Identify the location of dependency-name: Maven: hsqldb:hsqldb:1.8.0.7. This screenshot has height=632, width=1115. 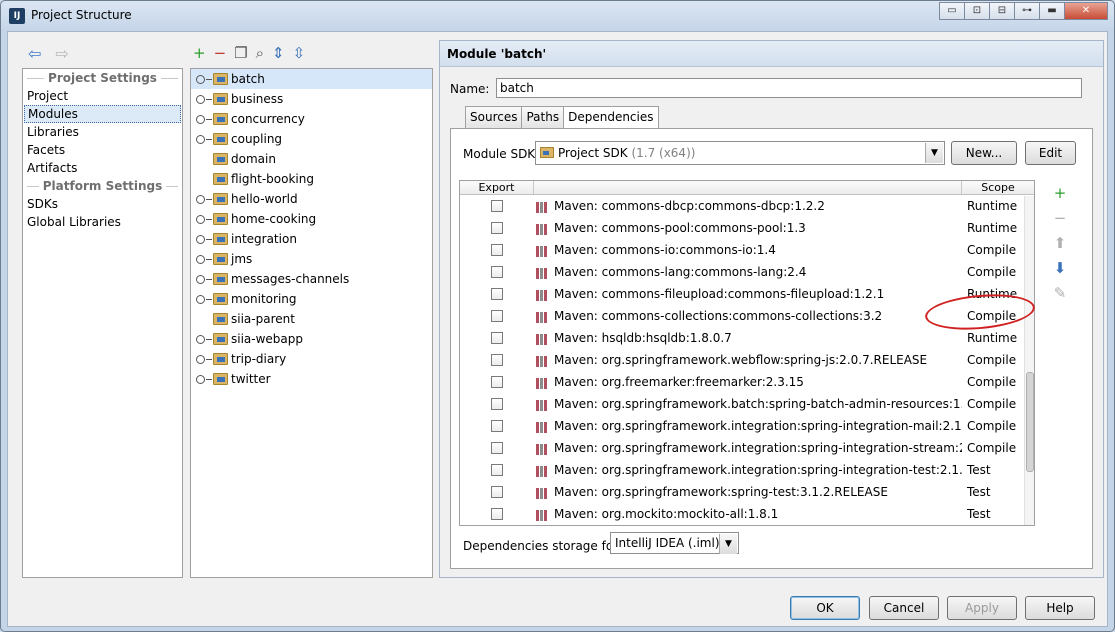
(748, 338).